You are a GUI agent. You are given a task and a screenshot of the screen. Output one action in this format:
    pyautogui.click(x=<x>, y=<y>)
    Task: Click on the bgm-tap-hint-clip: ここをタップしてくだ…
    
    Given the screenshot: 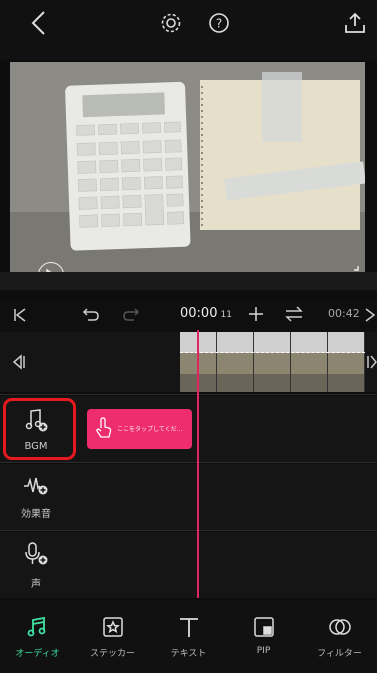 What is the action you would take?
    pyautogui.click(x=139, y=429)
    